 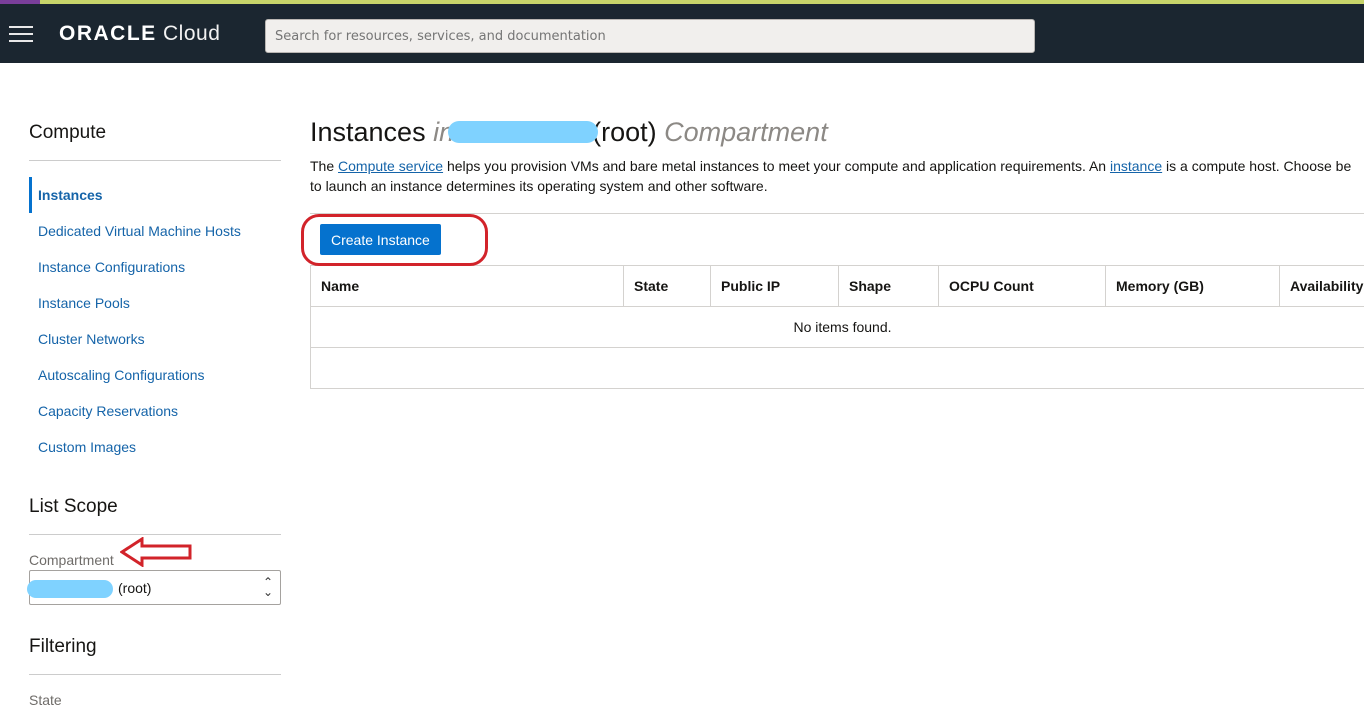 I want to click on table-row, so click(x=837, y=368).